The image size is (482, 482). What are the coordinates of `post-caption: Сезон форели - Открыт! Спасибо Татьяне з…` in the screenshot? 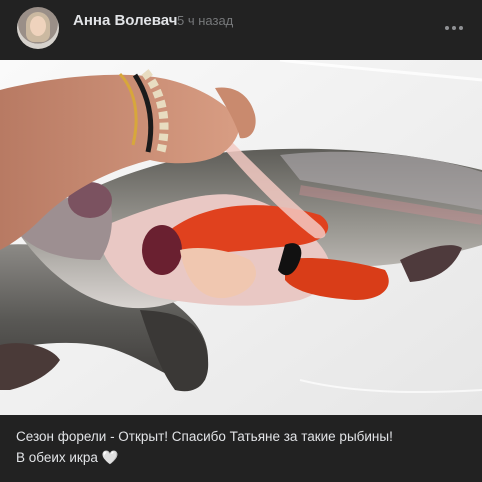 It's located at (241, 447).